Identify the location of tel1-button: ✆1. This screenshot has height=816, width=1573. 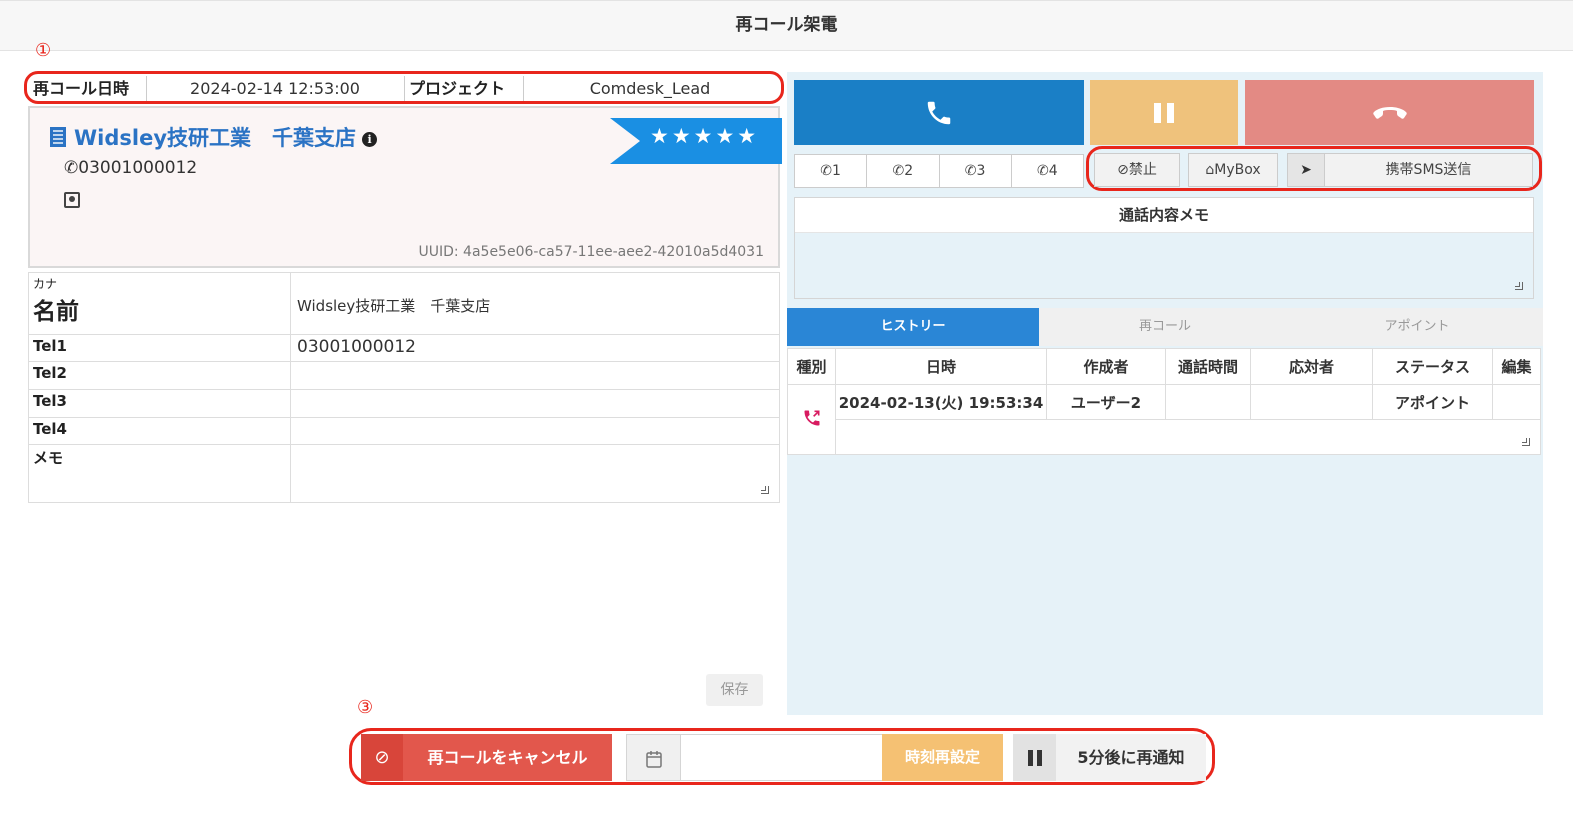
(831, 171).